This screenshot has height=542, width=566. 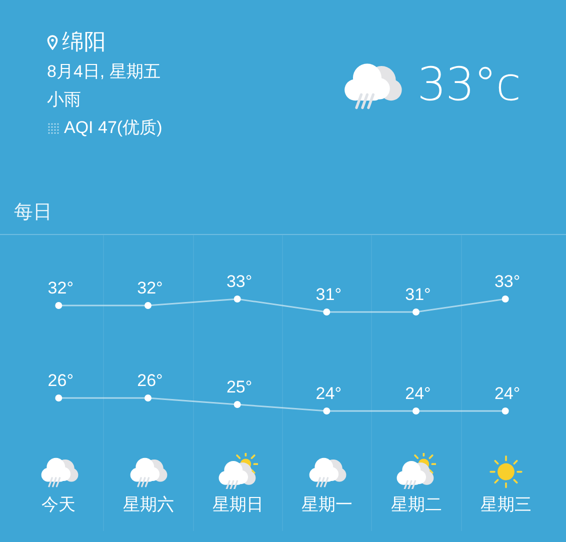 What do you see at coordinates (148, 505) in the screenshot?
I see `day-label: 星期六` at bounding box center [148, 505].